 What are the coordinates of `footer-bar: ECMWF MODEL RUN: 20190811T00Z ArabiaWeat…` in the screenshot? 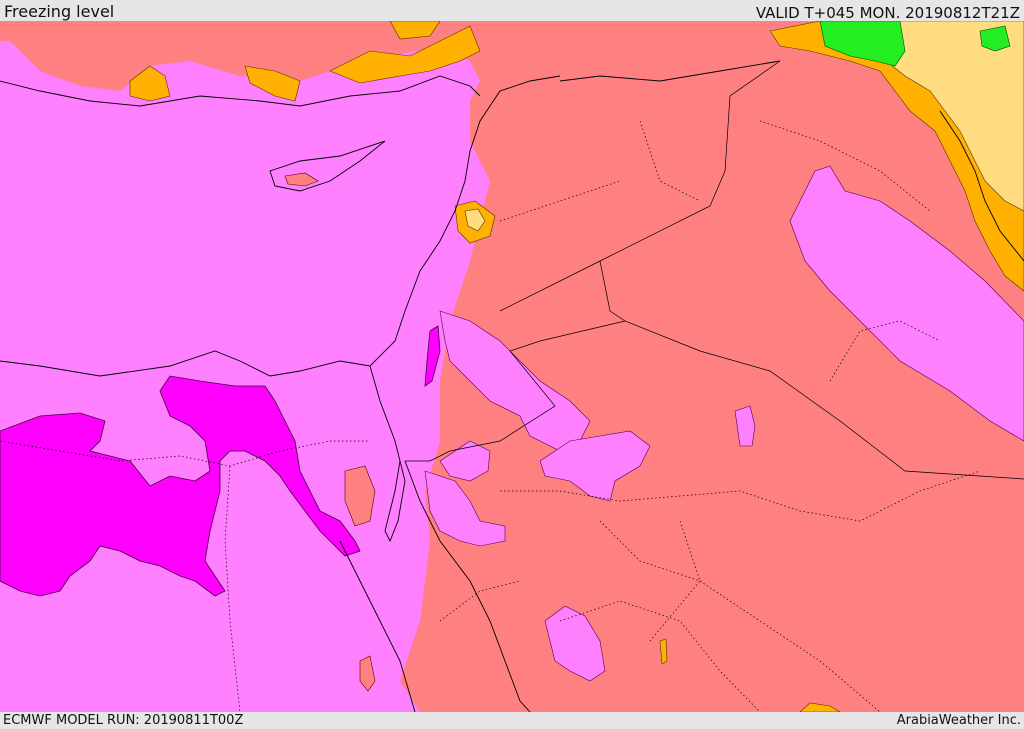 It's located at (512, 720).